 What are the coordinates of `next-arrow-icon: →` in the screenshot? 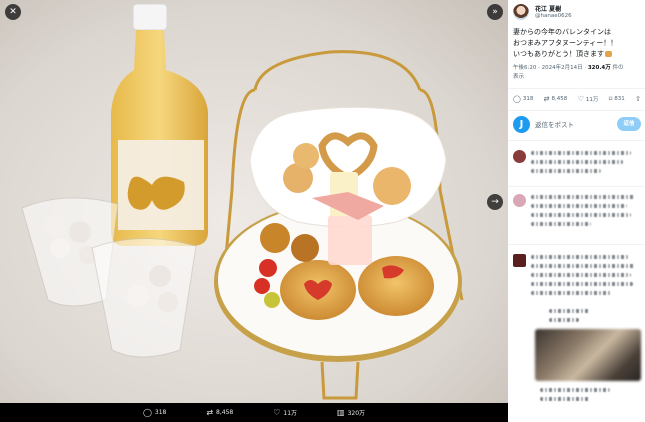 It's located at (495, 202).